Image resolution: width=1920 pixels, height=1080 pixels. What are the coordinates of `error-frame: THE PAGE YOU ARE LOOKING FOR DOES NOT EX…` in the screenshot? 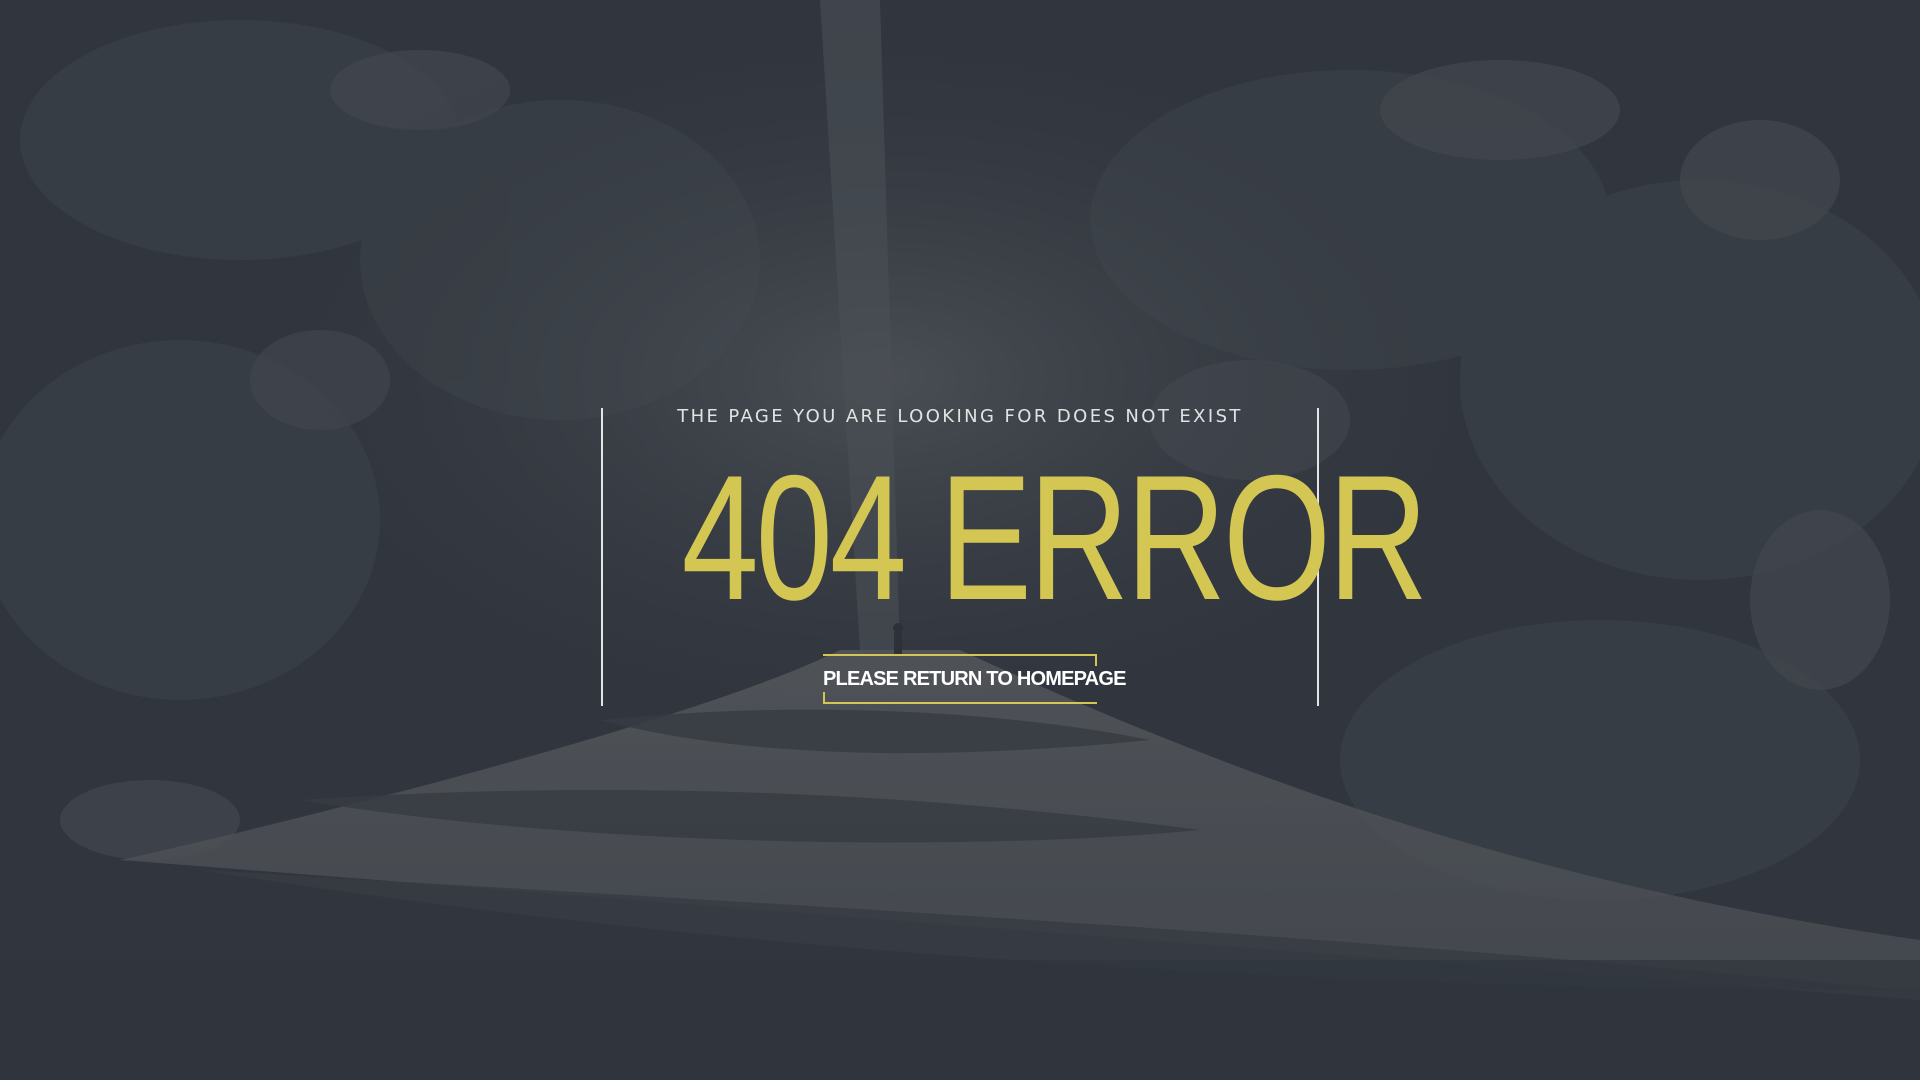 It's located at (1015, 556).